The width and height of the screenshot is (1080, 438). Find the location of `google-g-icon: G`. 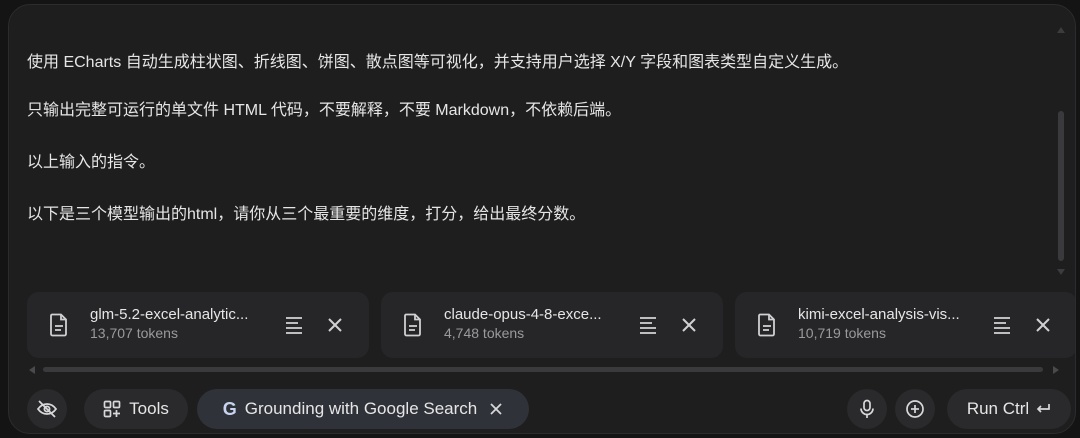

google-g-icon: G is located at coordinates (229, 408).